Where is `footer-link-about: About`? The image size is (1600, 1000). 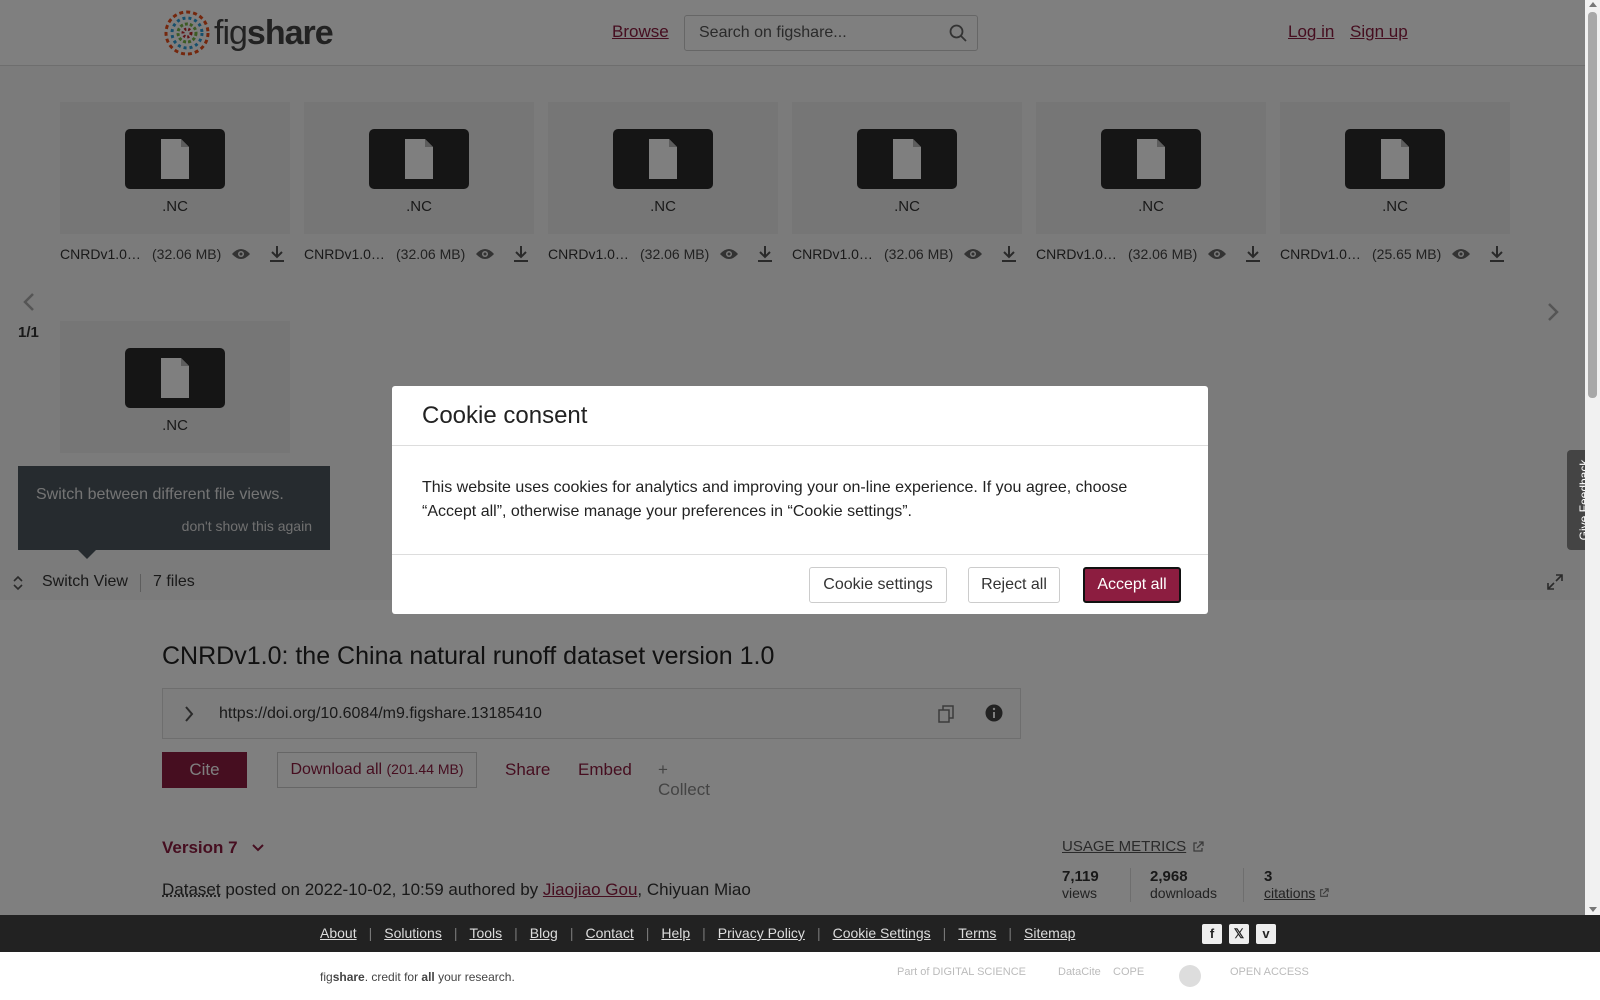 footer-link-about: About is located at coordinates (338, 933).